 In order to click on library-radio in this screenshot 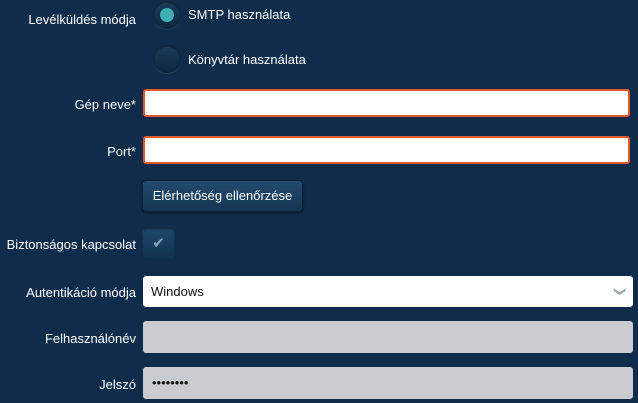, I will do `click(167, 59)`.